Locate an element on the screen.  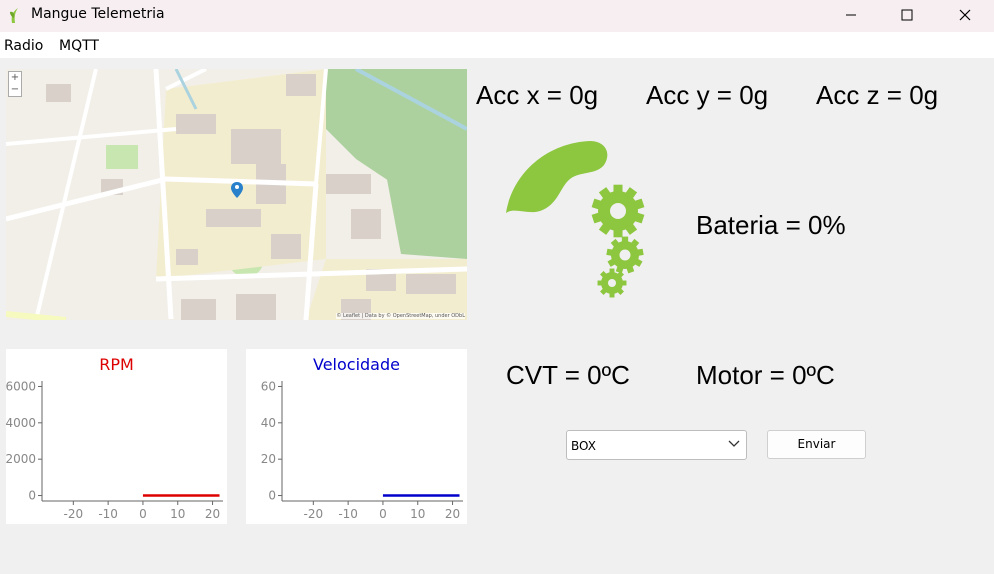
velocidade-chart-panel: Velocidade 0 20 40 60 -20 -10 0 10 20 is located at coordinates (356, 436).